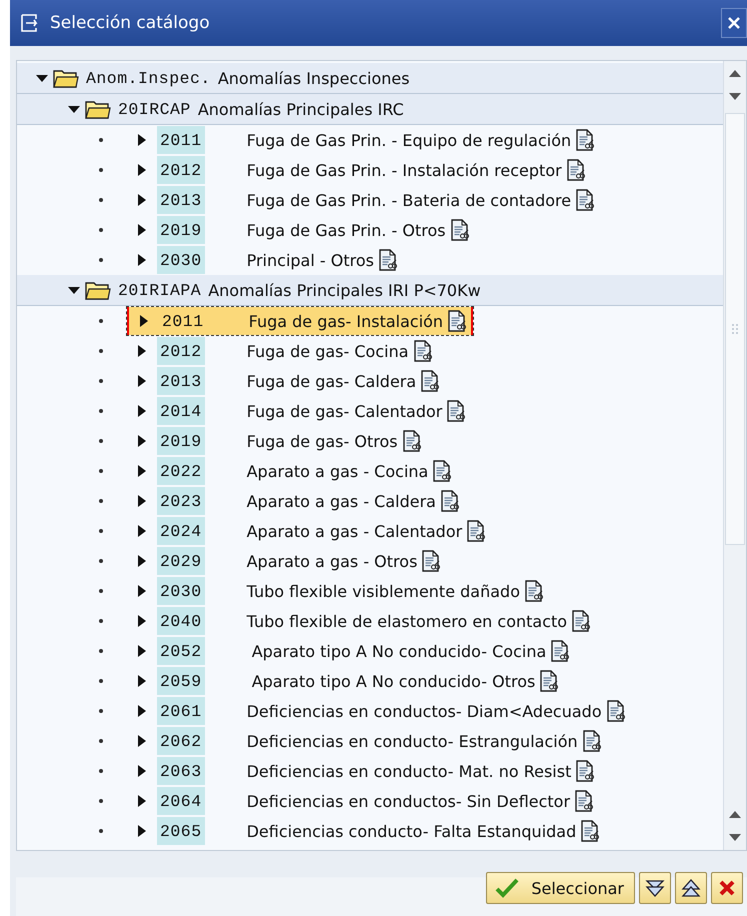 The width and height of the screenshot is (747, 916). I want to click on item-text: Tubo flexible visiblemente dañado, so click(362, 591).